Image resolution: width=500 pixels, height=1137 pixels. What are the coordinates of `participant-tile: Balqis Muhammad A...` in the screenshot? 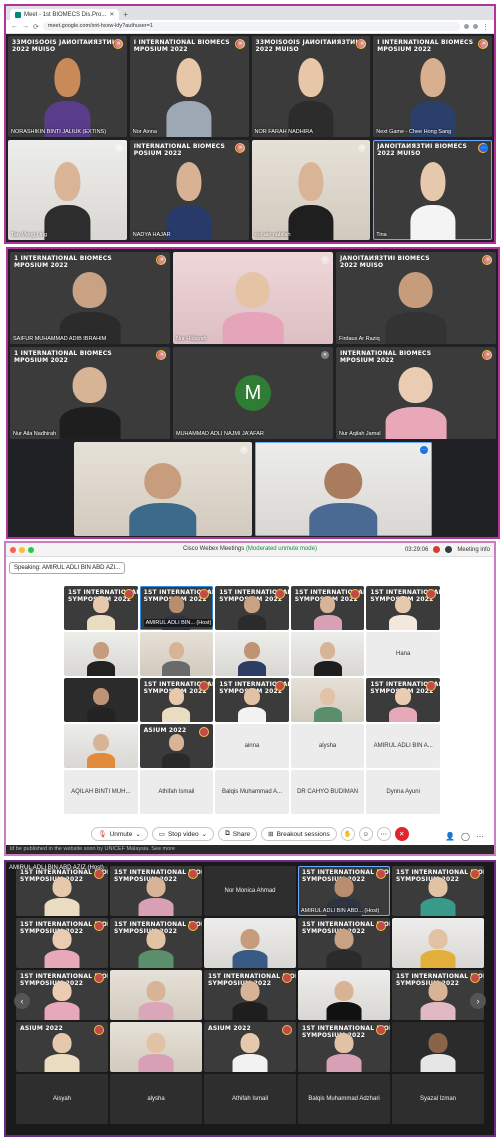 It's located at (252, 792).